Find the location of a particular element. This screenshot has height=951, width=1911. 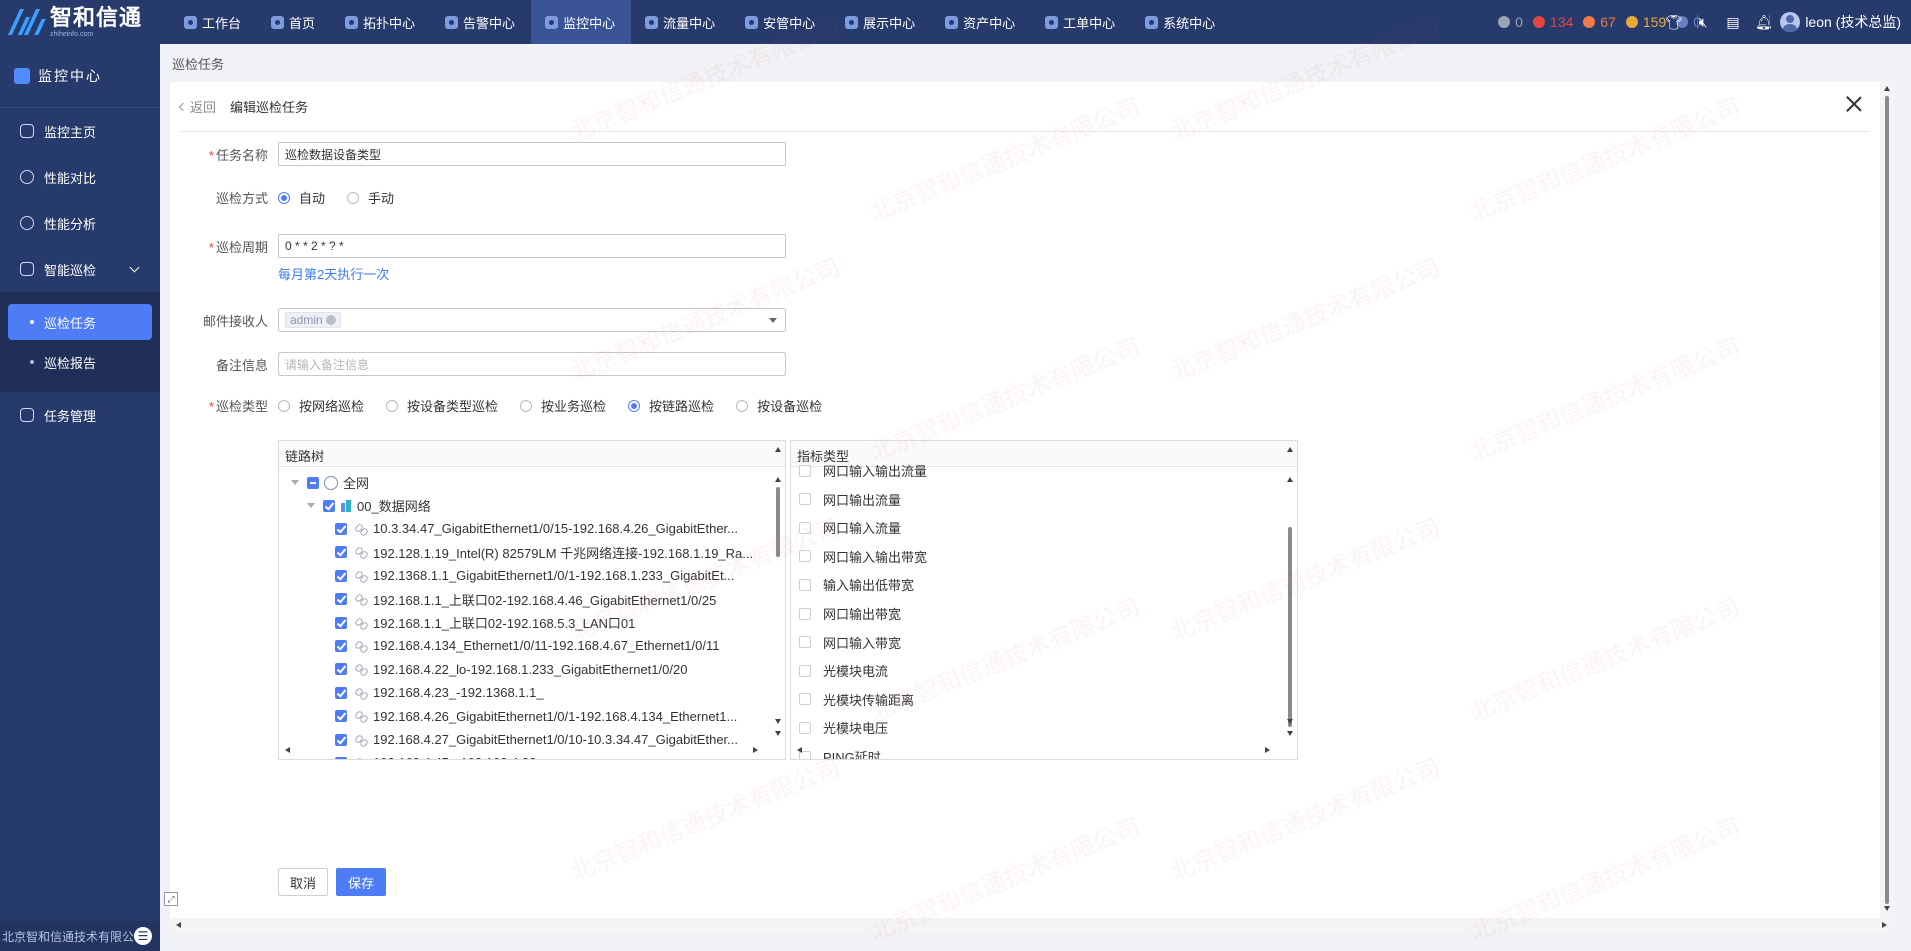

cancel-button: 取消 is located at coordinates (303, 882).